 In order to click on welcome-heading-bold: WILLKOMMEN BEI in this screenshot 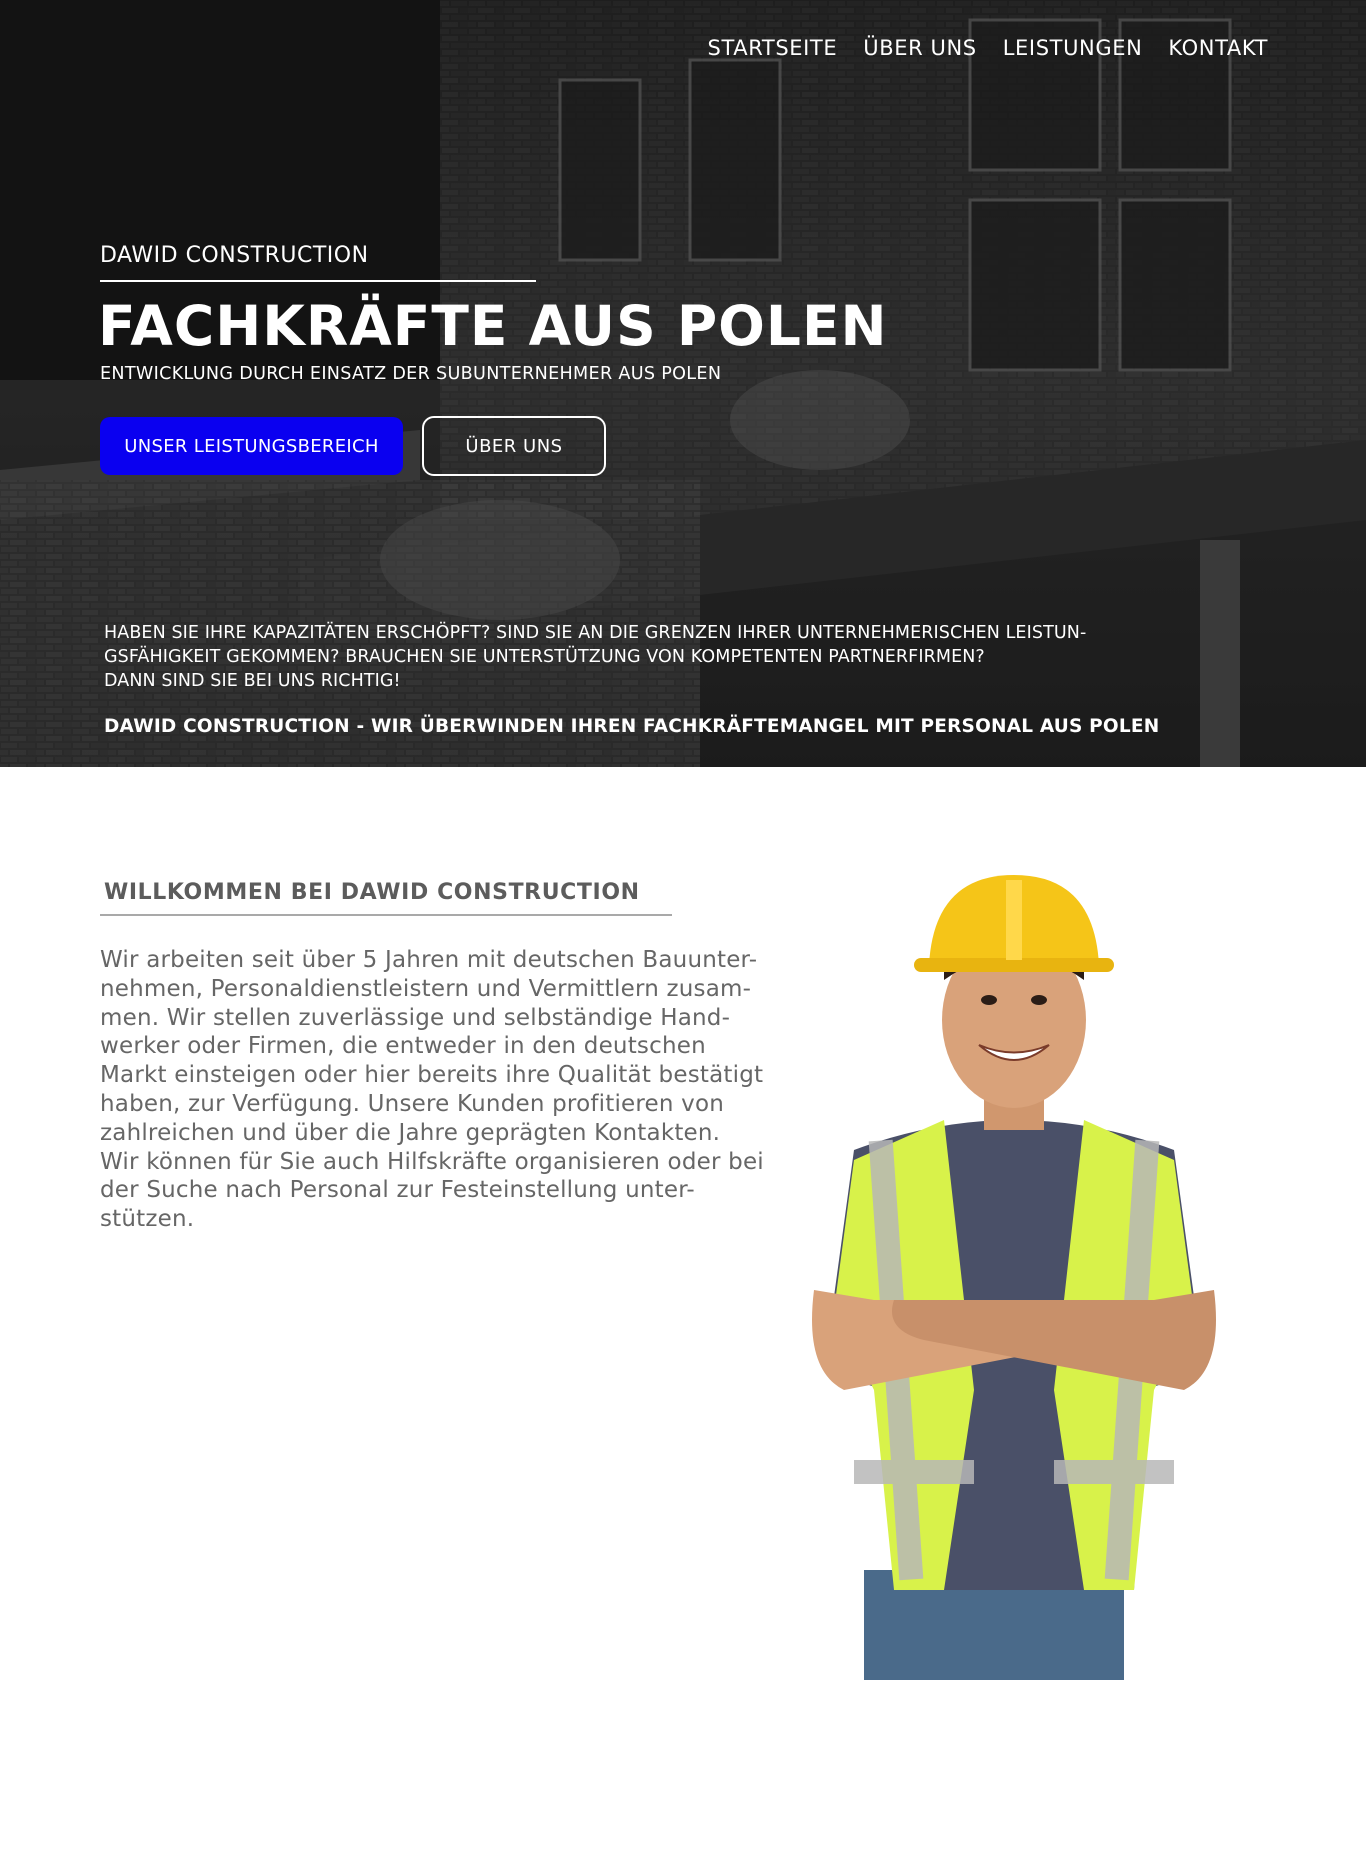, I will do `click(218, 892)`.